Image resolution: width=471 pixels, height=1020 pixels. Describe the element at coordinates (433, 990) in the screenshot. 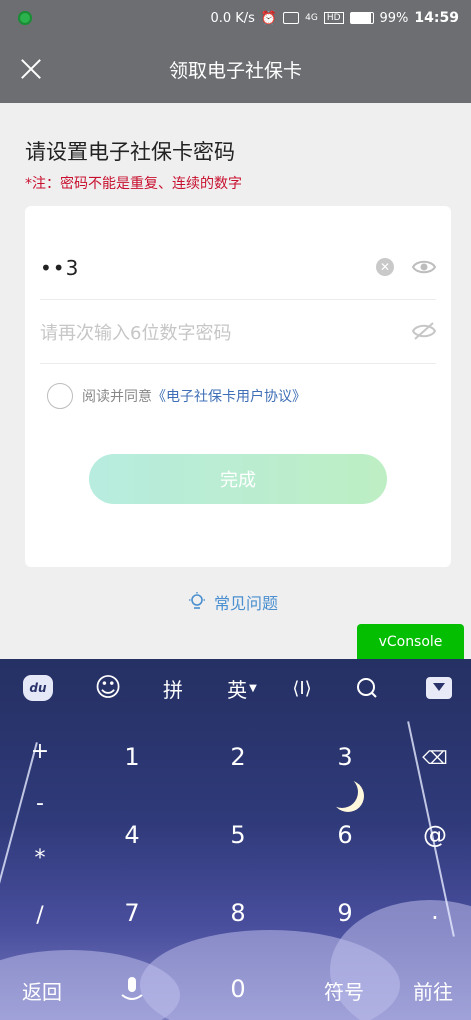

I see `go-key: 前往` at that location.